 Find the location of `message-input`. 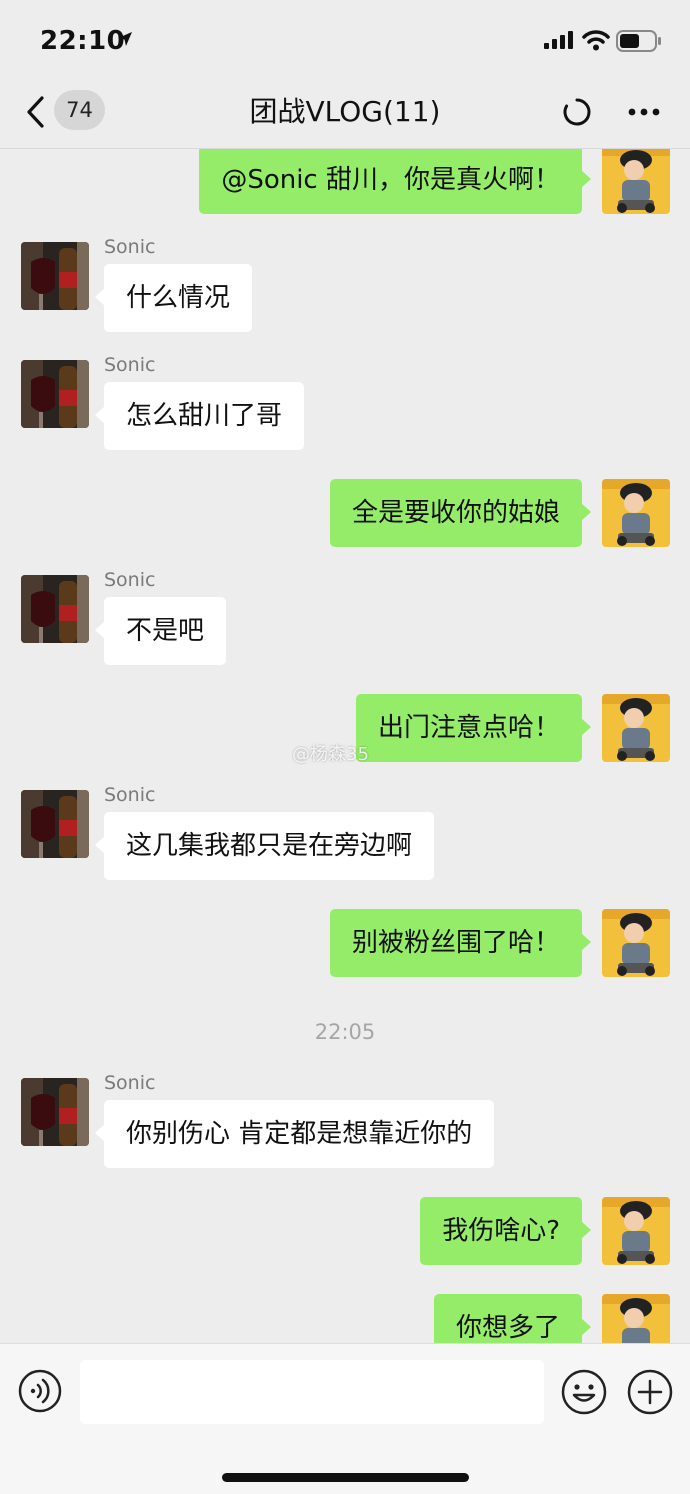

message-input is located at coordinates (312, 1392).